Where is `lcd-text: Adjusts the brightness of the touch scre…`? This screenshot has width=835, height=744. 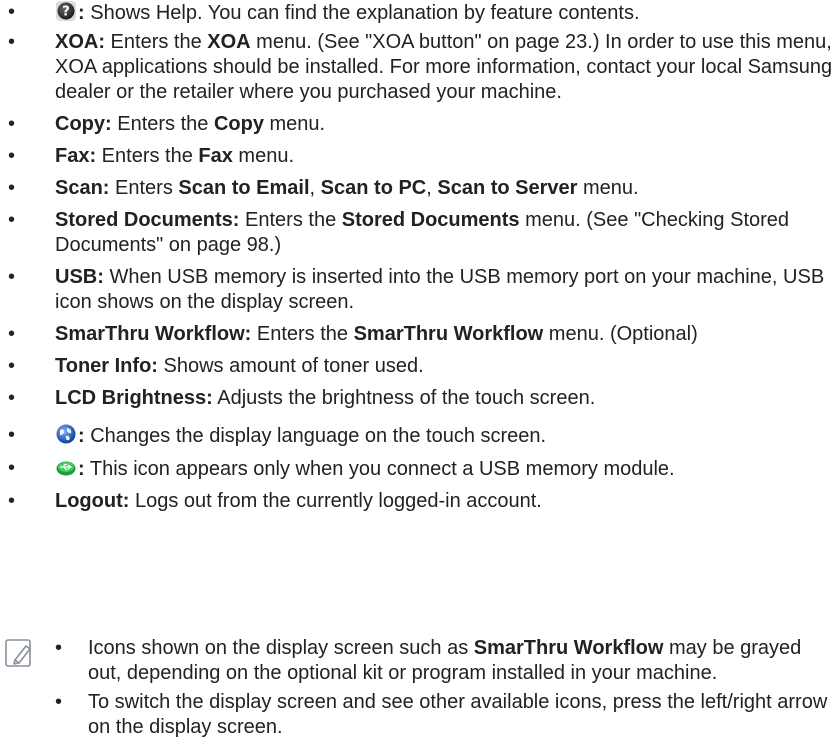
lcd-text: Adjusts the brightness of the touch scre… is located at coordinates (404, 398).